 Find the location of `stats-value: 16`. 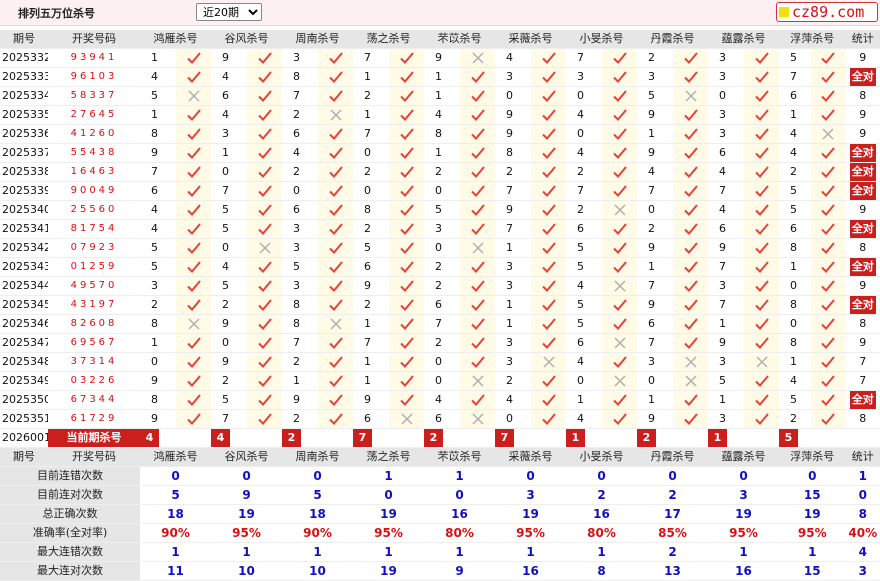

stats-value: 16 is located at coordinates (530, 571).